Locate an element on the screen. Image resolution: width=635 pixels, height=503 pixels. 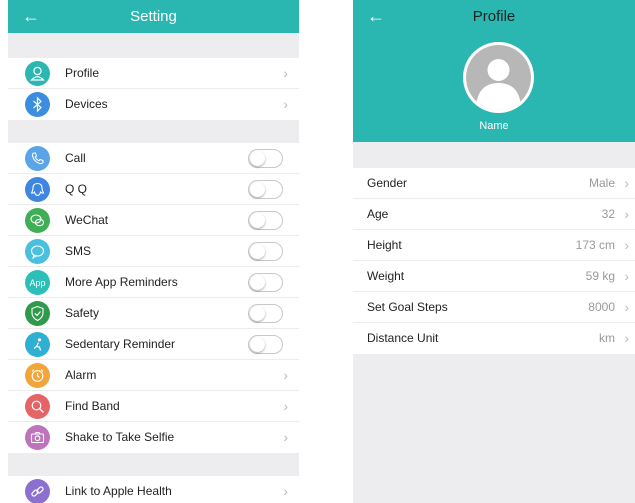
wechat-icon is located at coordinates (37, 220).